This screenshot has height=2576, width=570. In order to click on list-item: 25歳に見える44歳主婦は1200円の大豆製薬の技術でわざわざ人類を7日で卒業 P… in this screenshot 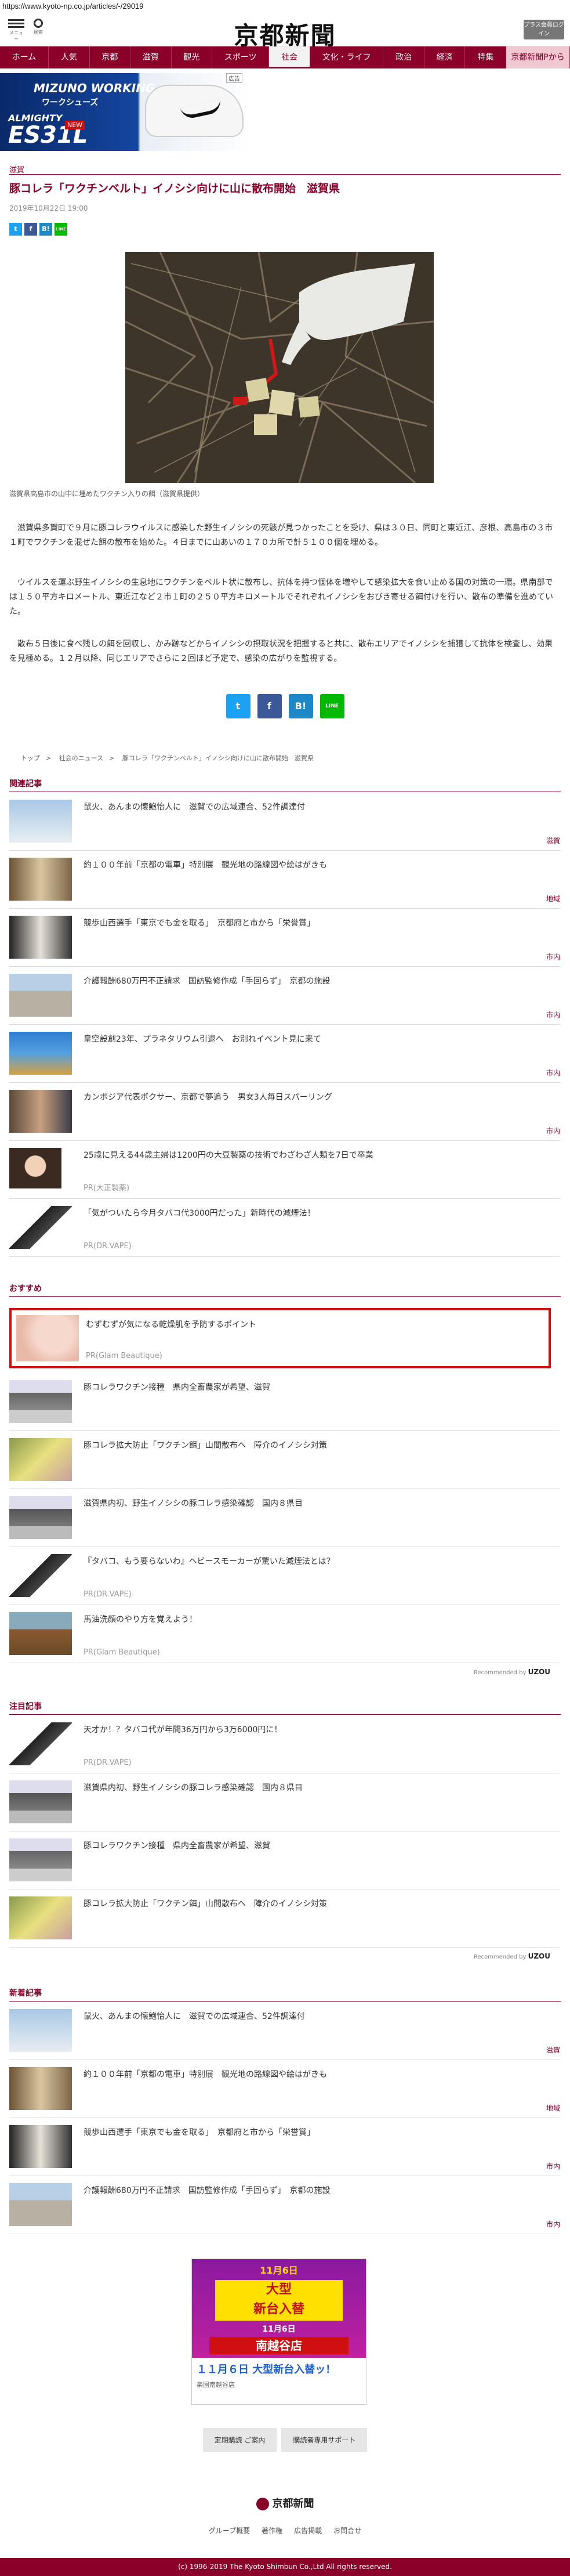, I will do `click(284, 1170)`.